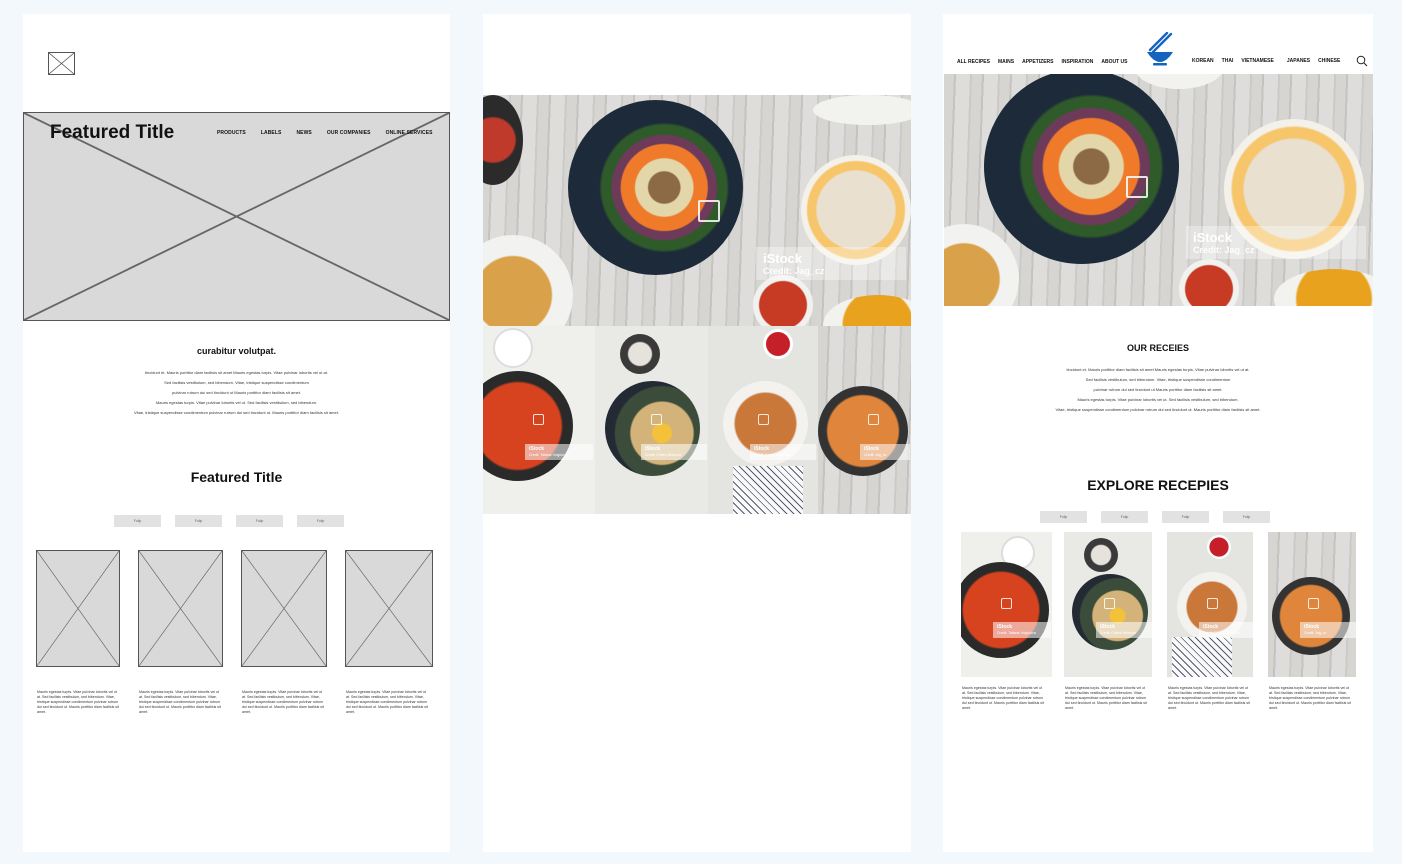 The image size is (1402, 864). I want to click on nav-item-vietnamese: VIETNAMESE, so click(1257, 61).